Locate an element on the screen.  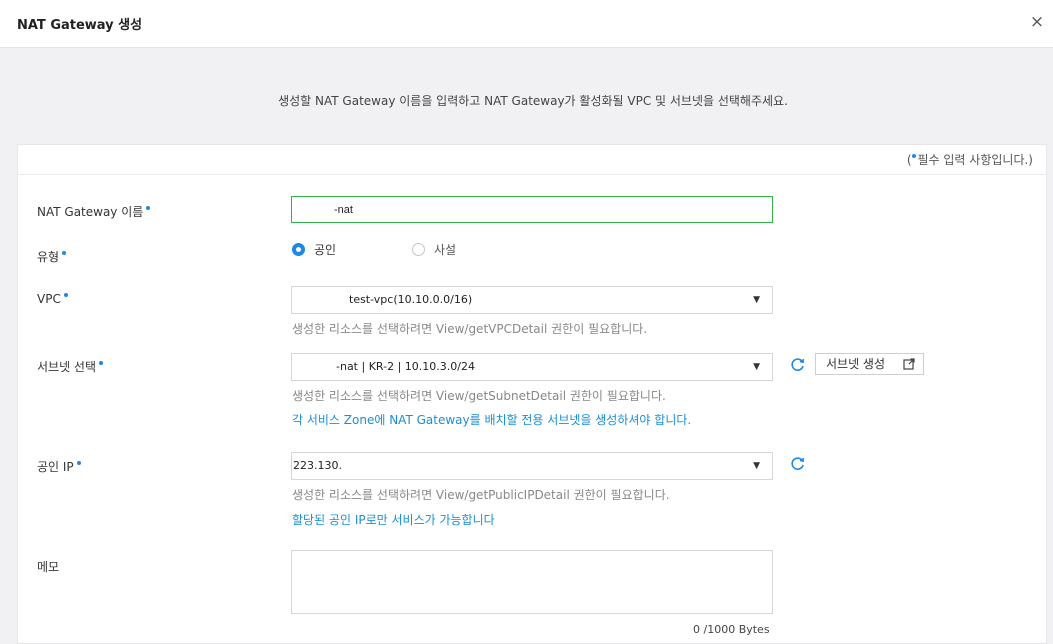
external-link-icon is located at coordinates (909, 364).